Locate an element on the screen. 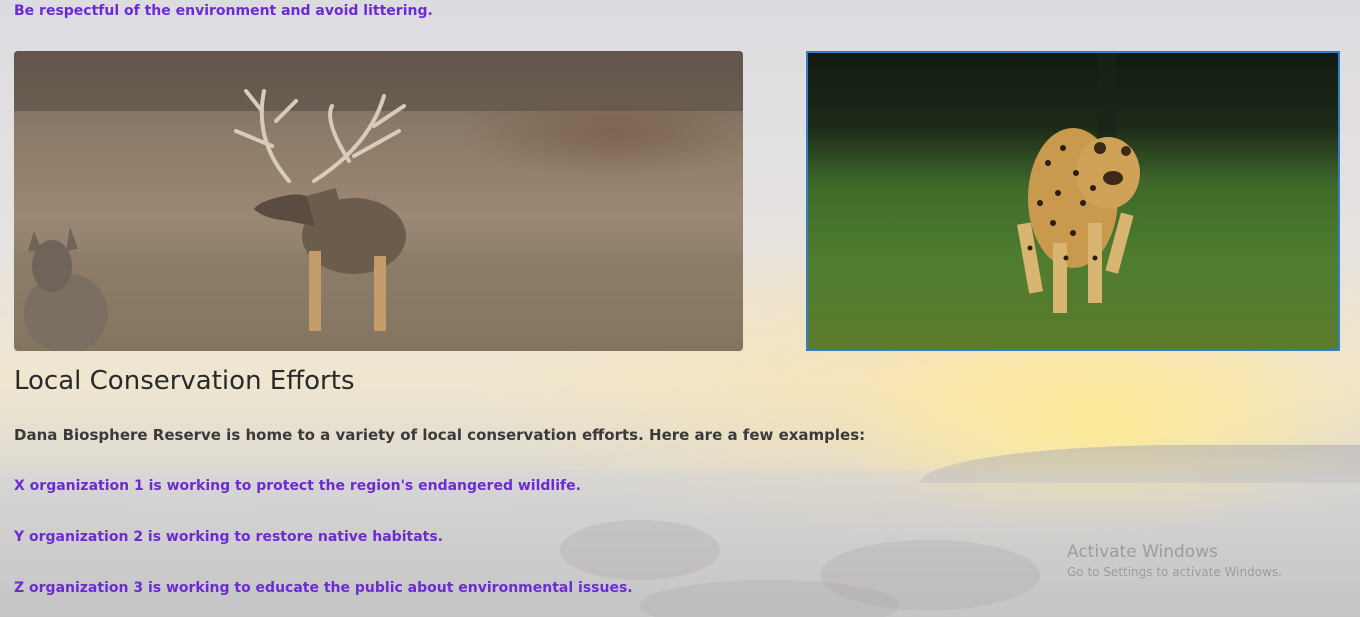  conservation-heading: Local Conservation Efforts is located at coordinates (184, 381).